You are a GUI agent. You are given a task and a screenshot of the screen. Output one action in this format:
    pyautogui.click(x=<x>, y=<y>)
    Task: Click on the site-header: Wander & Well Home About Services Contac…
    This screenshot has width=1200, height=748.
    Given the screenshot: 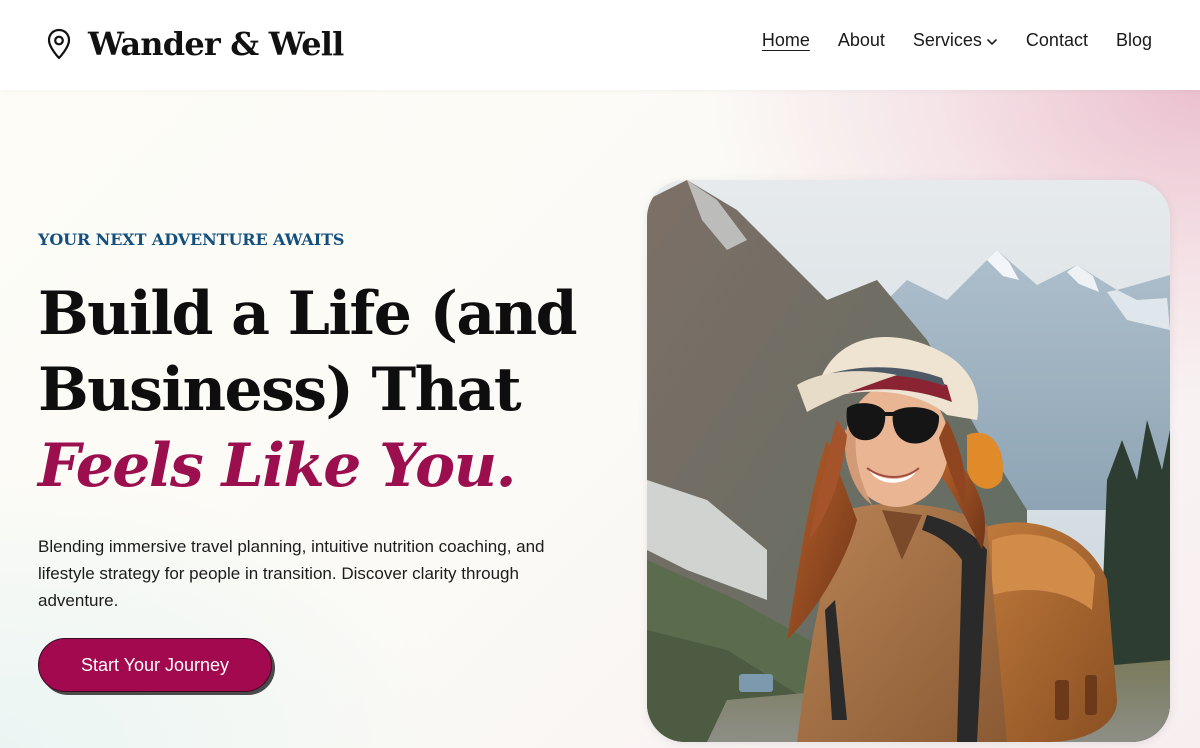 What is the action you would take?
    pyautogui.click(x=600, y=45)
    